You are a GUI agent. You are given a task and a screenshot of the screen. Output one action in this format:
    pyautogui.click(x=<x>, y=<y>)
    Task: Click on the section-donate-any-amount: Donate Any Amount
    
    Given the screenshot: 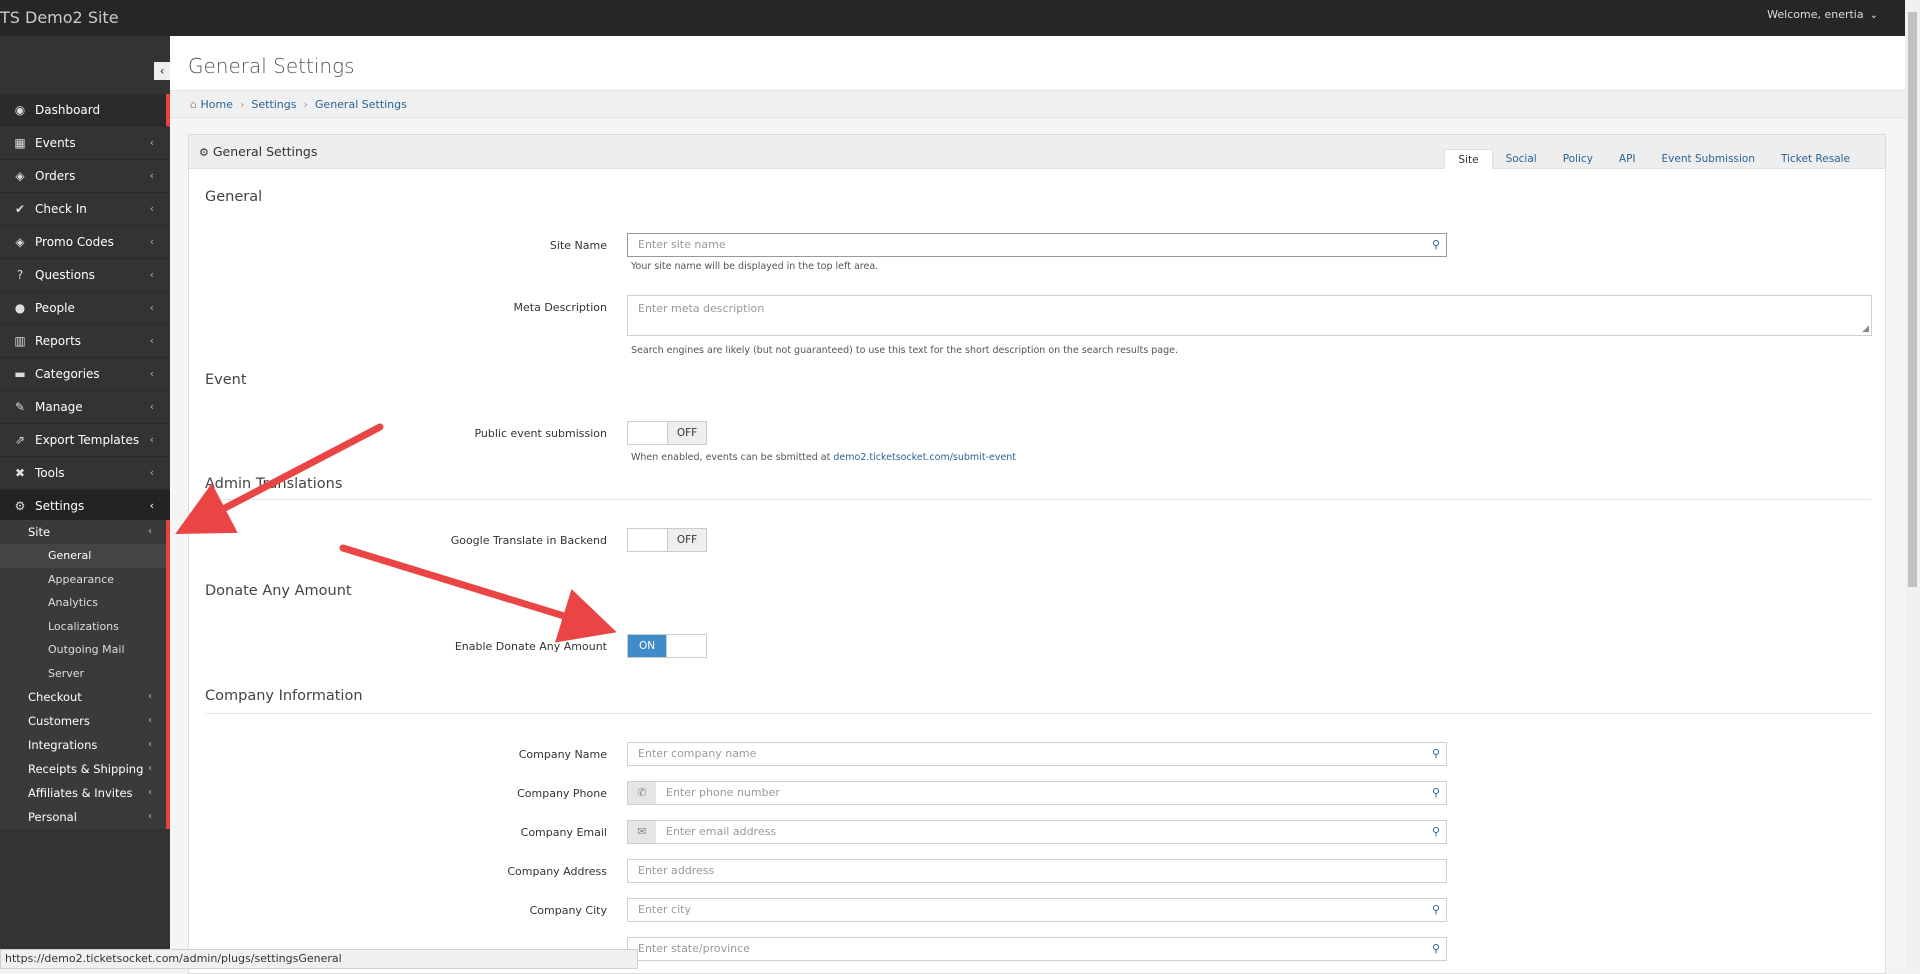 What is the action you would take?
    pyautogui.click(x=278, y=591)
    